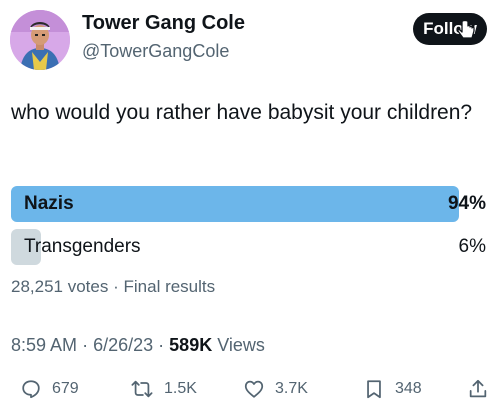 Image resolution: width=500 pixels, height=414 pixels. I want to click on bookmark-button: 348, so click(392, 389).